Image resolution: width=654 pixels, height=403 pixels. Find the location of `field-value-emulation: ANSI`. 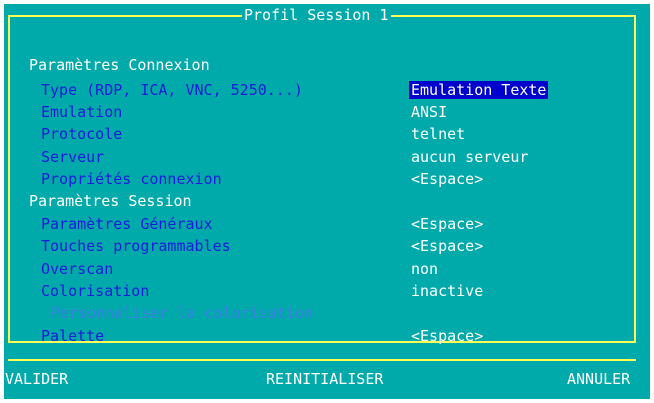

field-value-emulation: ANSI is located at coordinates (429, 112).